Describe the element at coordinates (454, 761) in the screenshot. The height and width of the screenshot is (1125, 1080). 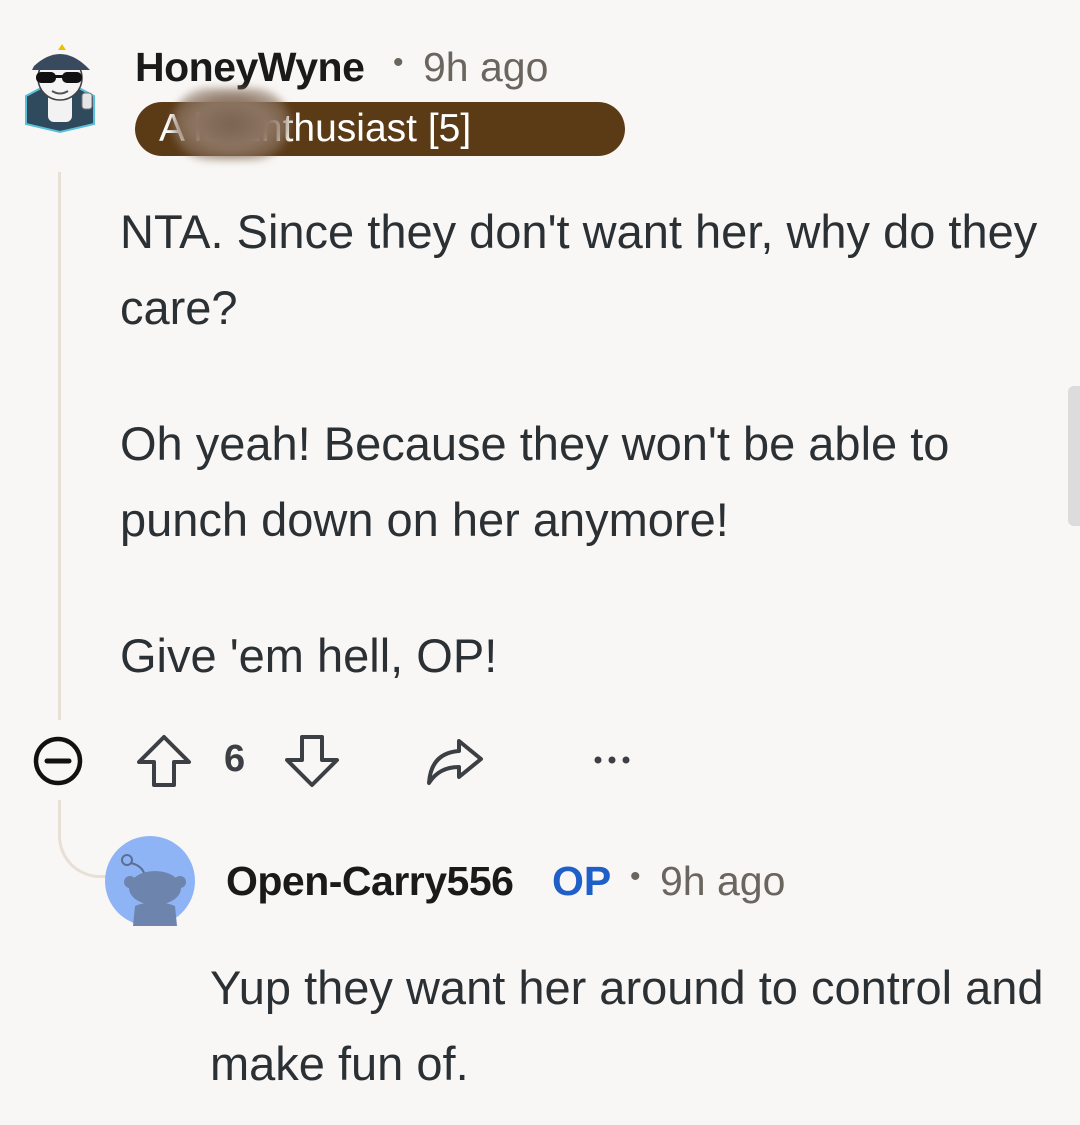
I see `share-arrow-icon` at that location.